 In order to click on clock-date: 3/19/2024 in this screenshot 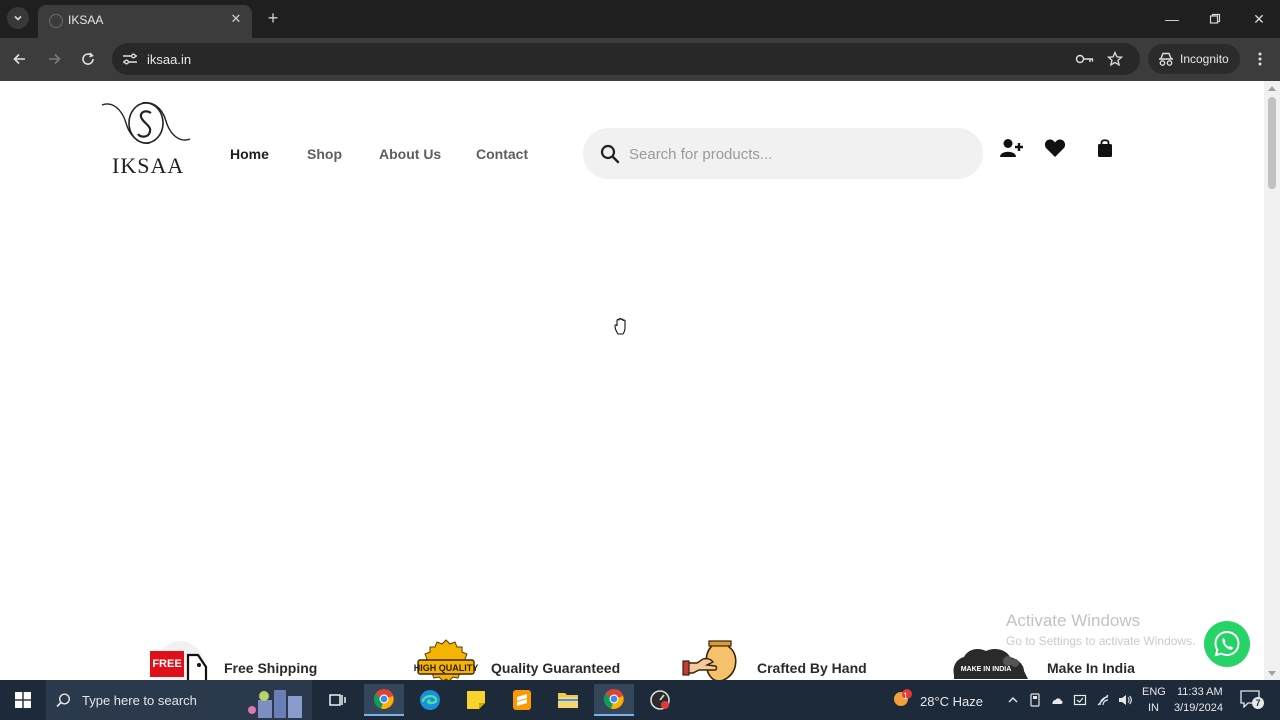, I will do `click(1198, 708)`.